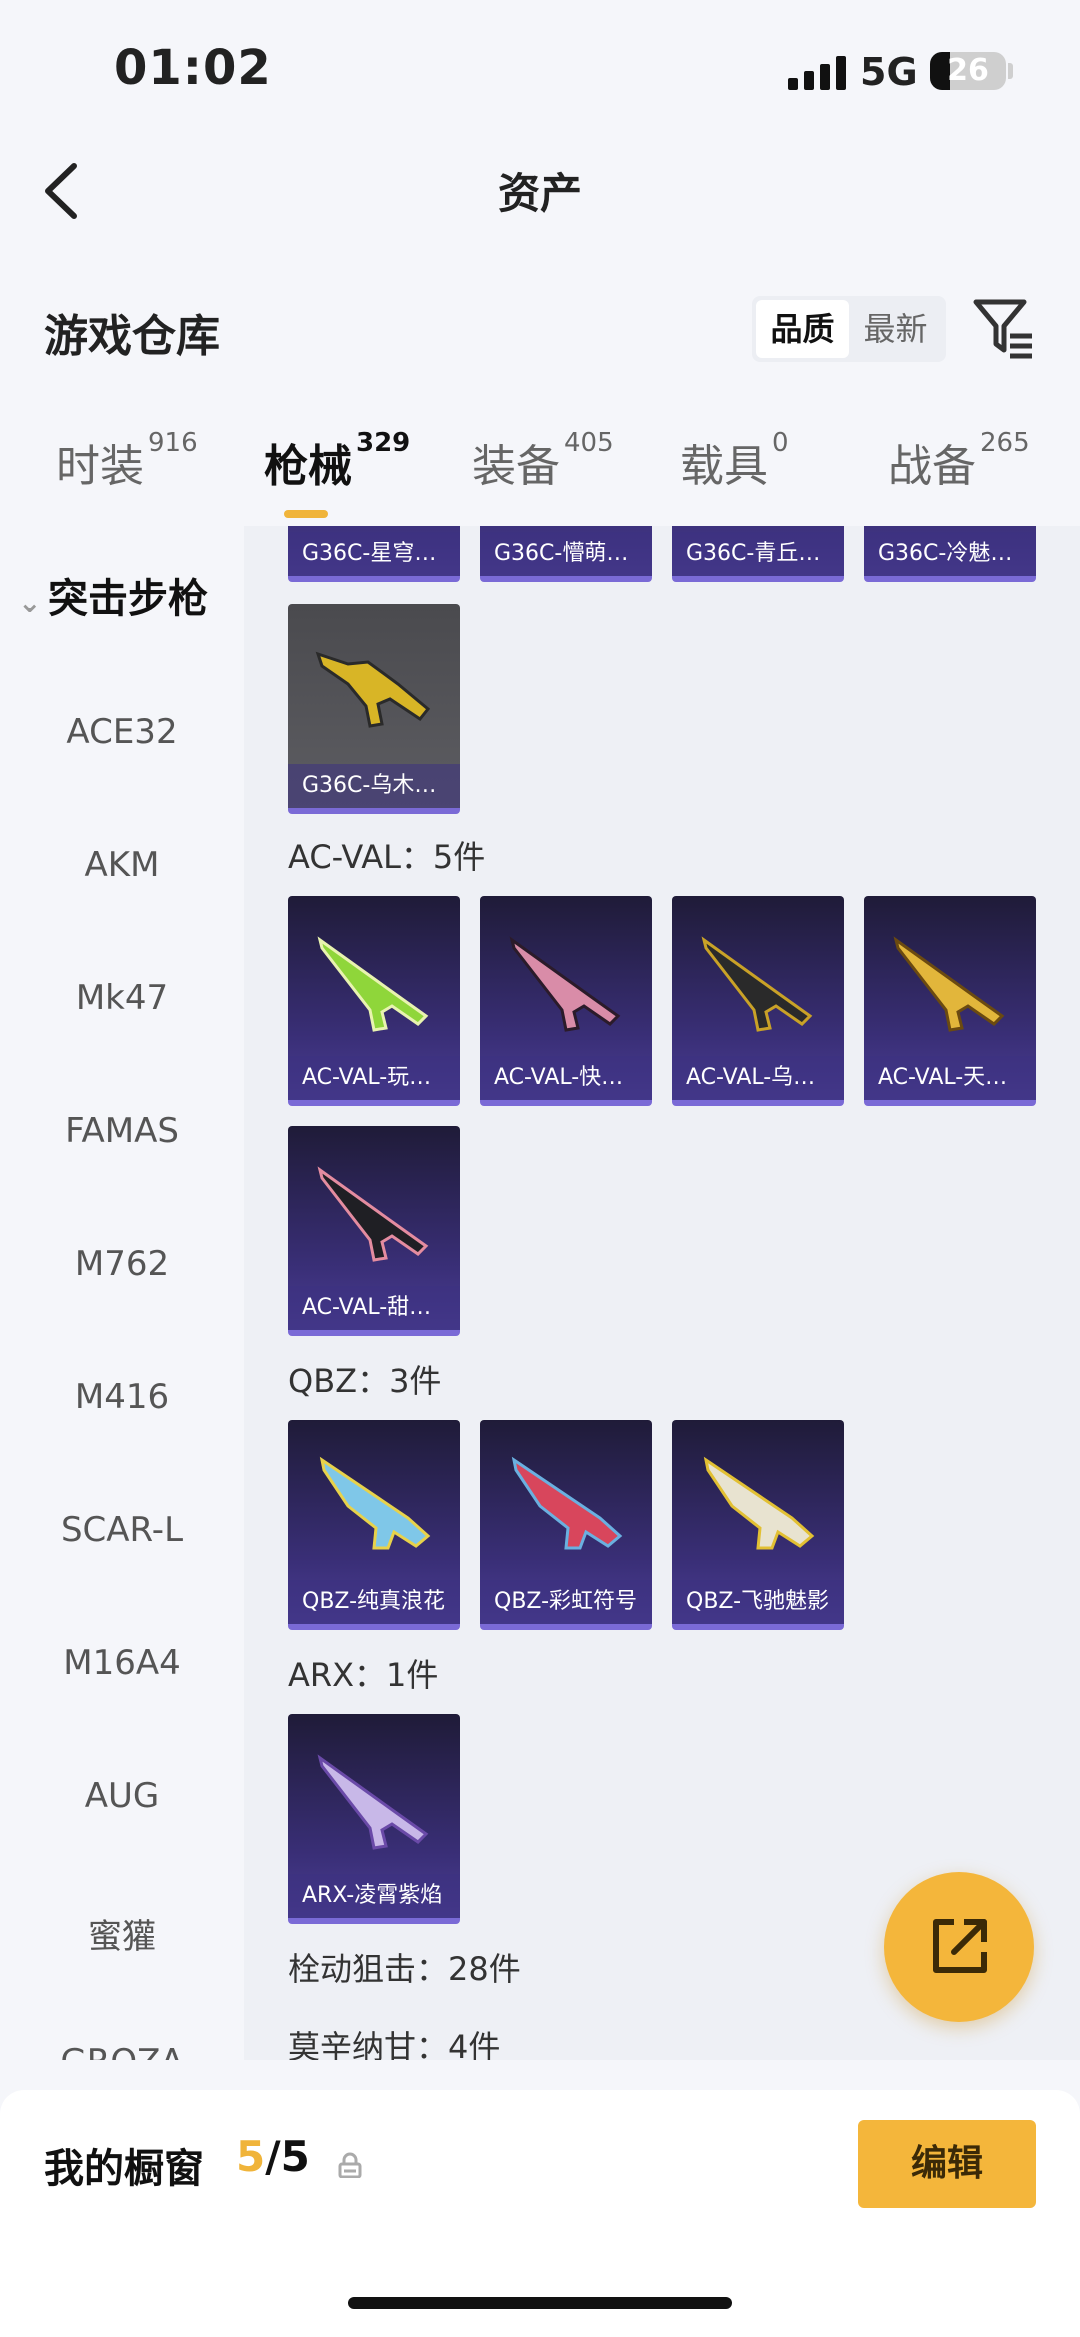 This screenshot has width=1080, height=2337. I want to click on skin-name: QBZ-彩虹符号, so click(566, 1602).